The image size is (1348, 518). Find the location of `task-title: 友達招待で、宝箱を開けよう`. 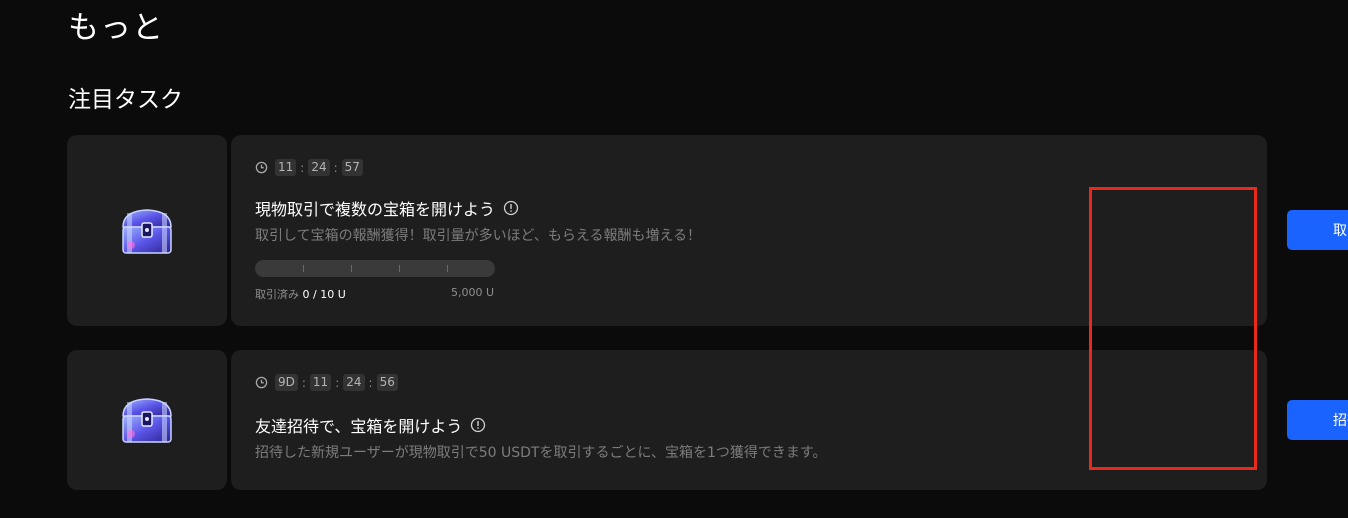

task-title: 友達招待で、宝箱を開けよう is located at coordinates (370, 425).